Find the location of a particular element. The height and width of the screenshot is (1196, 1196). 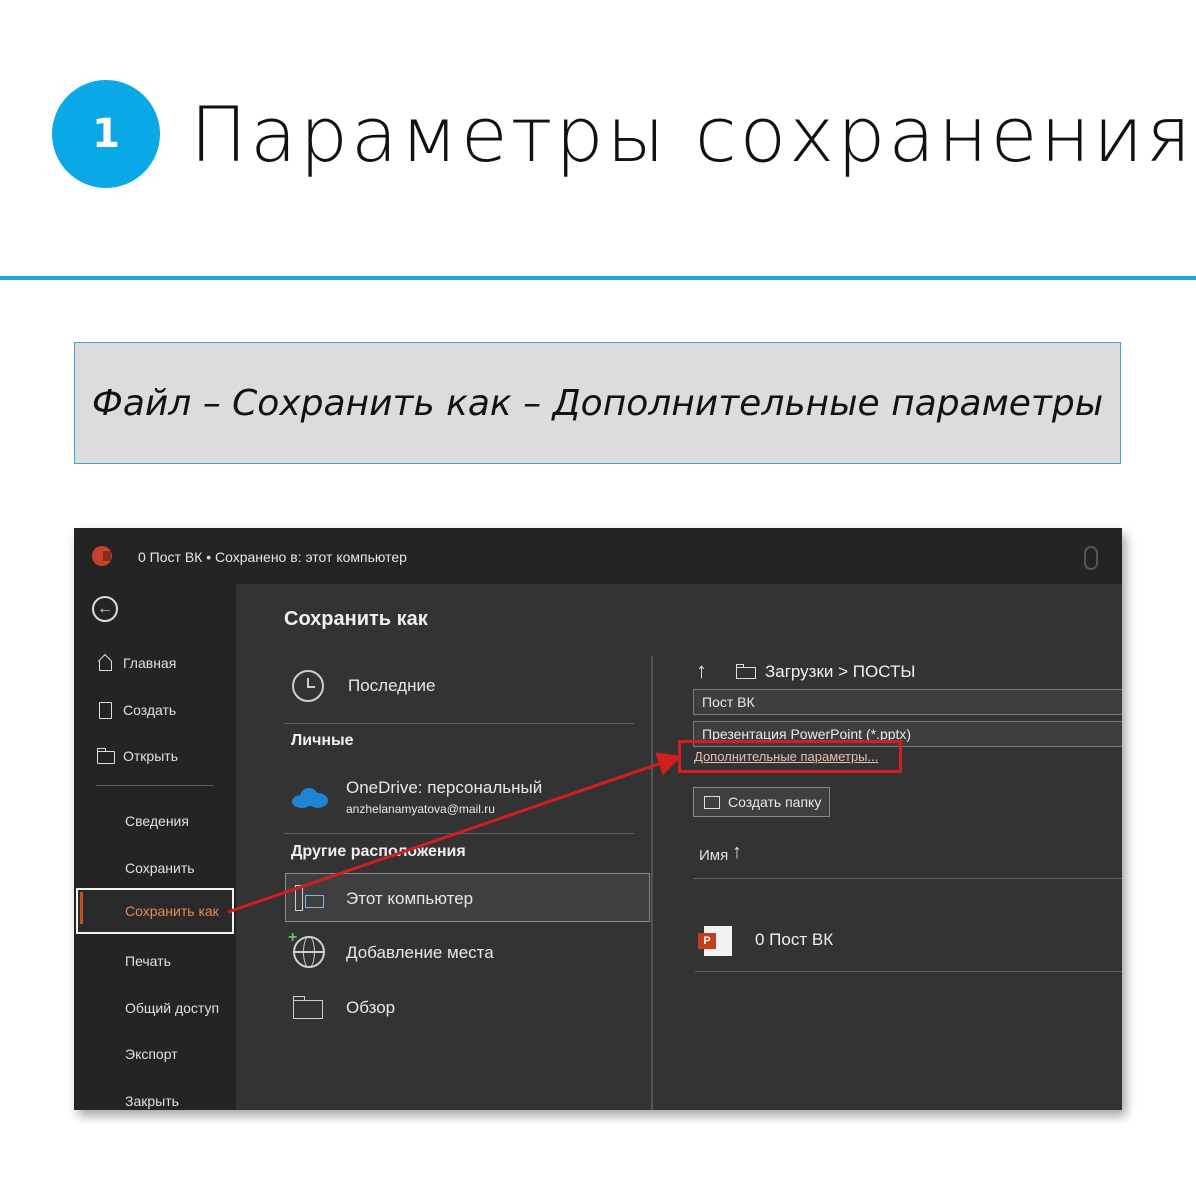

location-label: Последние is located at coordinates (392, 685).